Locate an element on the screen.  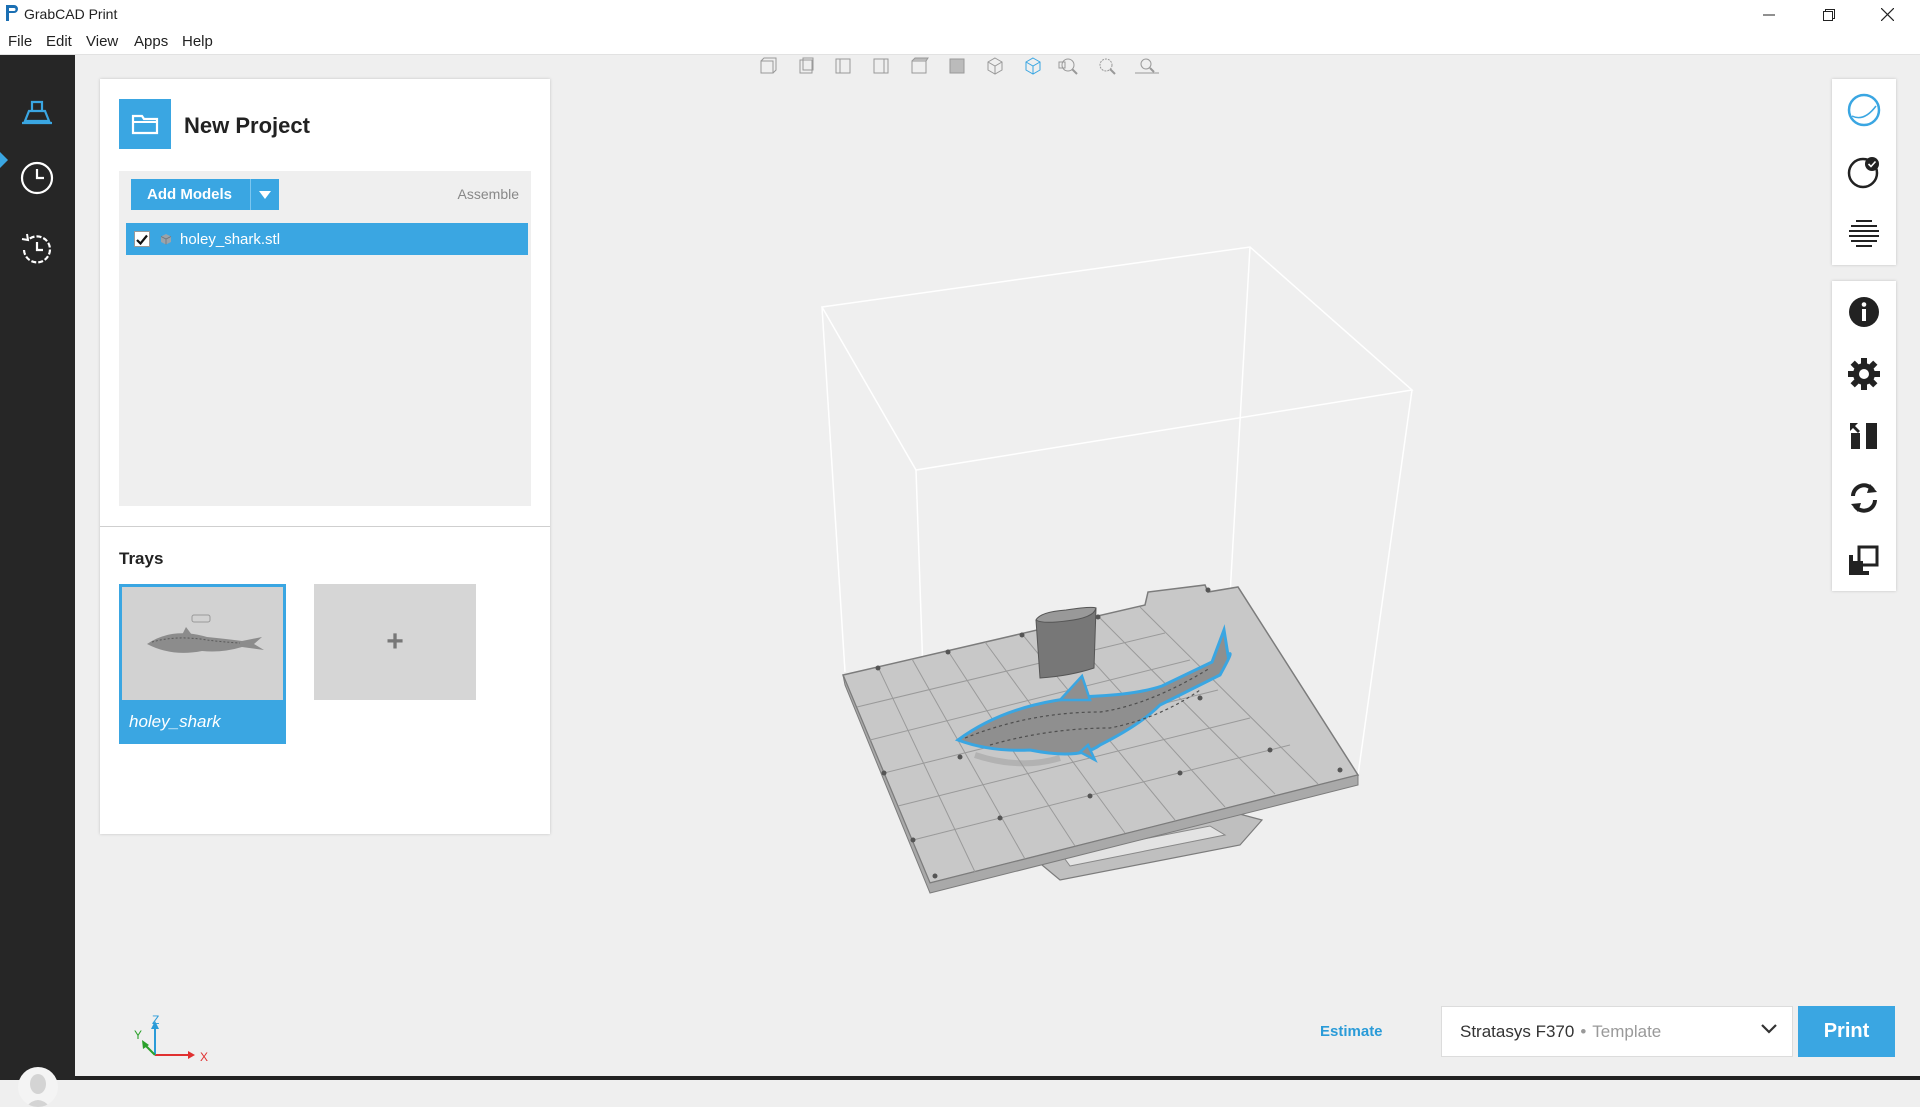
settings-button is located at coordinates (1864, 374).